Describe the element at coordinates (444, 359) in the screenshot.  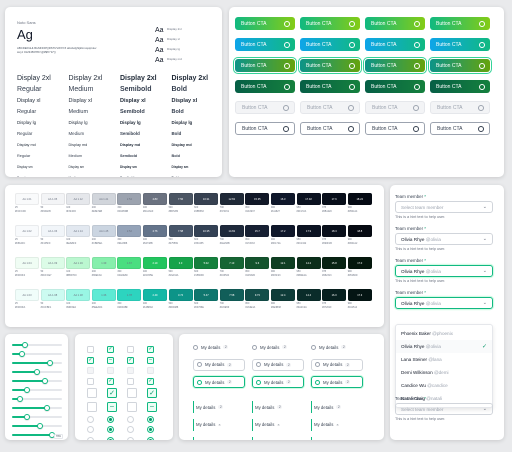
I see `select-option: Lana Steiner @lana` at that location.